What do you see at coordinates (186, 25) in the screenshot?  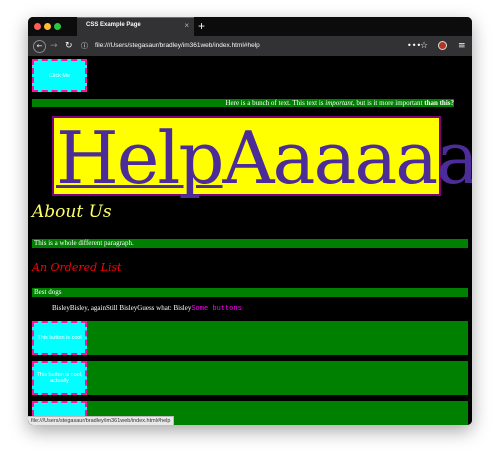 I see `tab-close-icon: ×` at bounding box center [186, 25].